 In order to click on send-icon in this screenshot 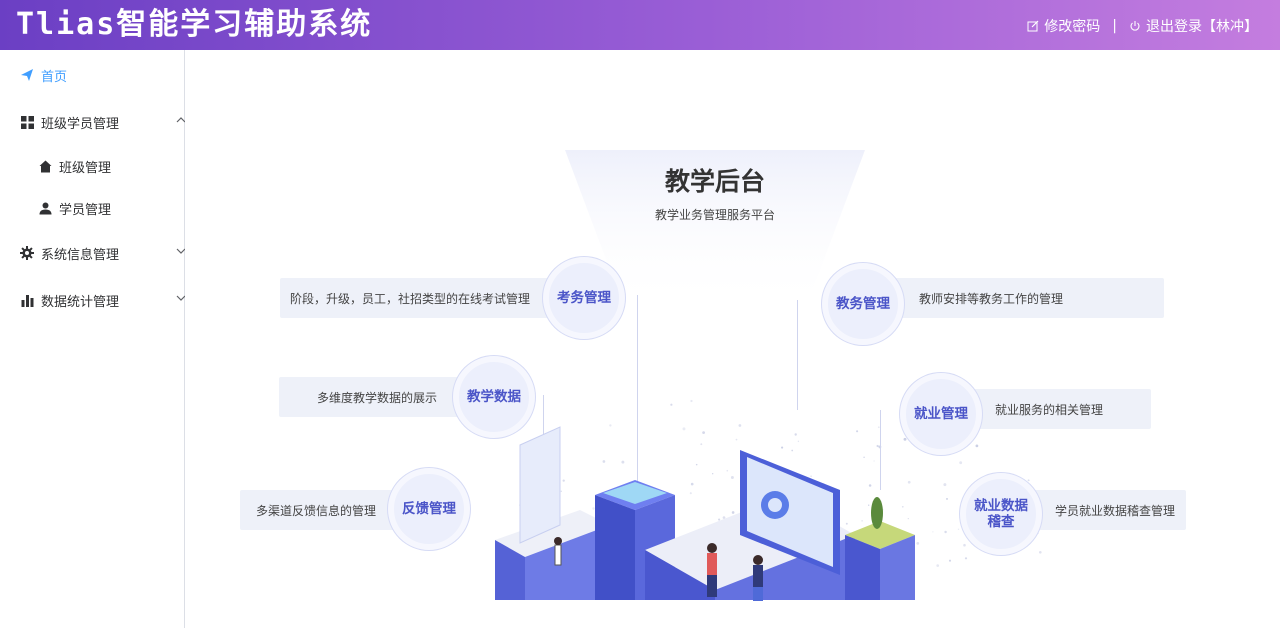, I will do `click(27, 75)`.